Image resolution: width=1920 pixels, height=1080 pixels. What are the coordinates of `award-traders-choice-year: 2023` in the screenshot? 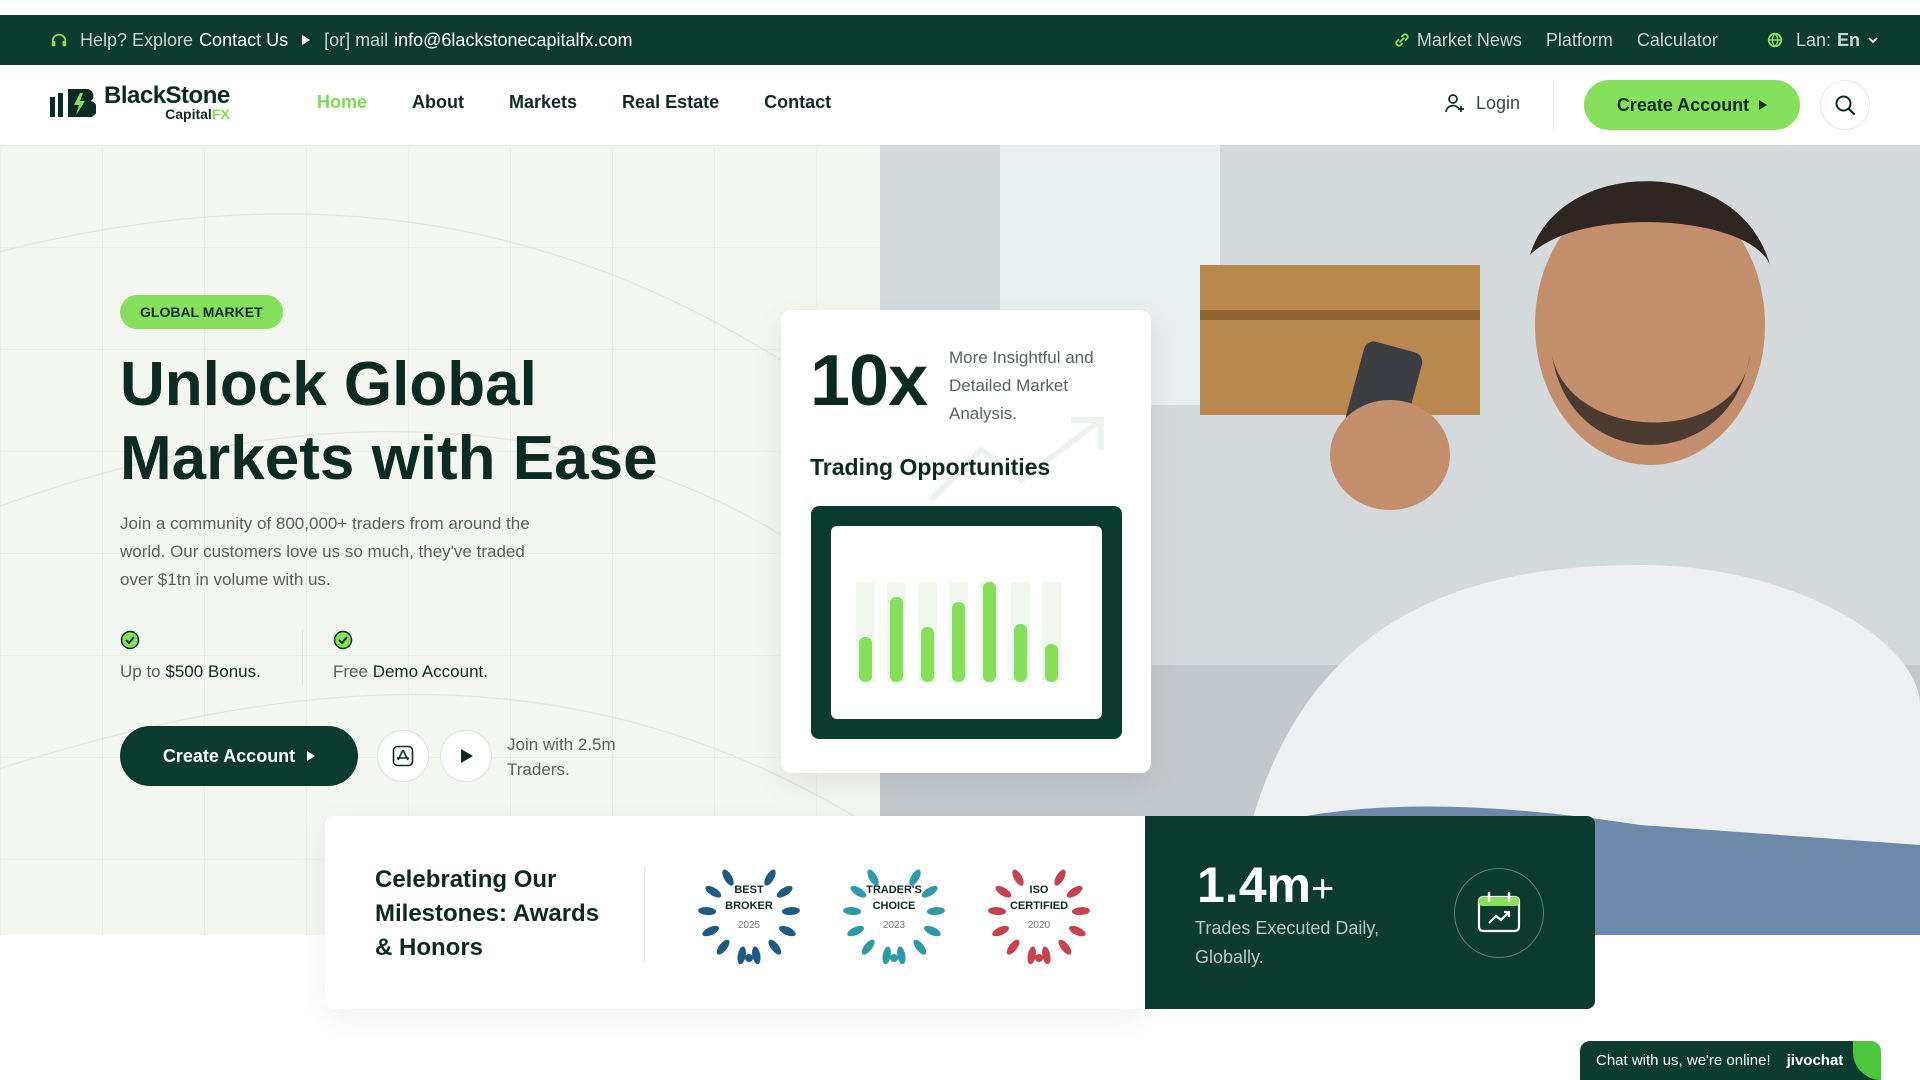 It's located at (894, 925).